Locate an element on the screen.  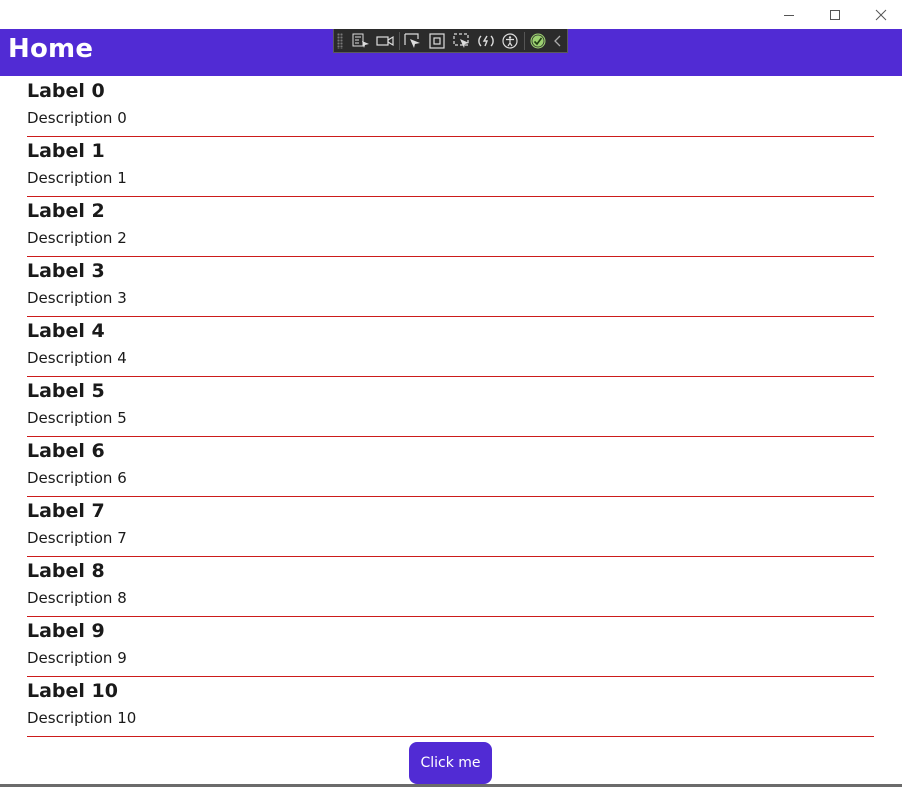
accessibility-checker-button is located at coordinates (510, 41).